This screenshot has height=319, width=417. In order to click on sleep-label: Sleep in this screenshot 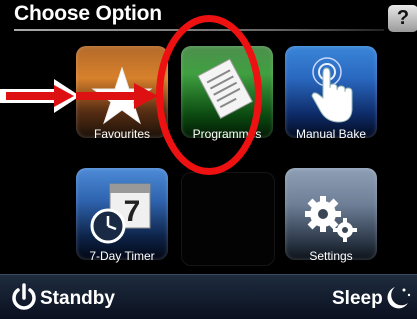, I will do `click(357, 298)`.